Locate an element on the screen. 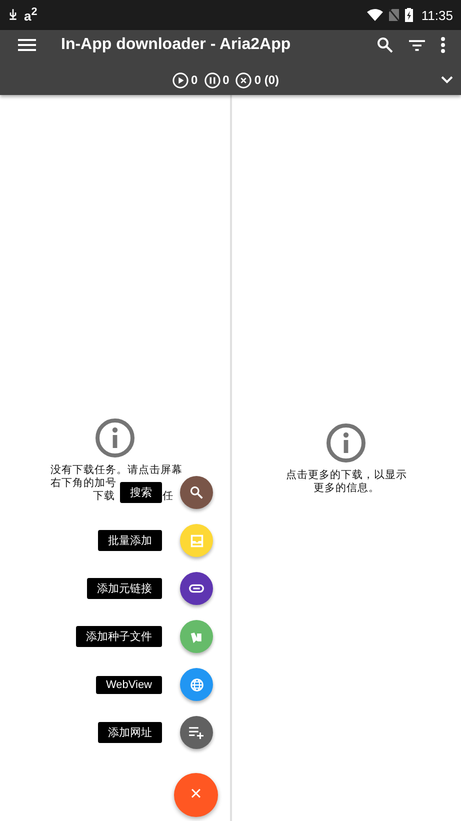 This screenshot has height=821, width=461. paused-count: 0 is located at coordinates (226, 80).